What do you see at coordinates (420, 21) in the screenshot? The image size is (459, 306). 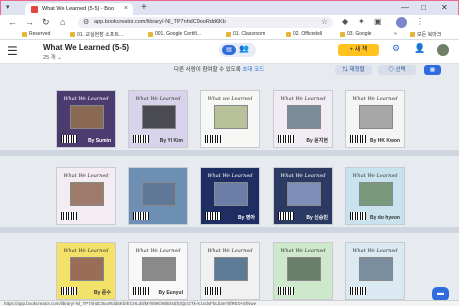 I see `chrome-menu-icon: ⋮` at bounding box center [420, 21].